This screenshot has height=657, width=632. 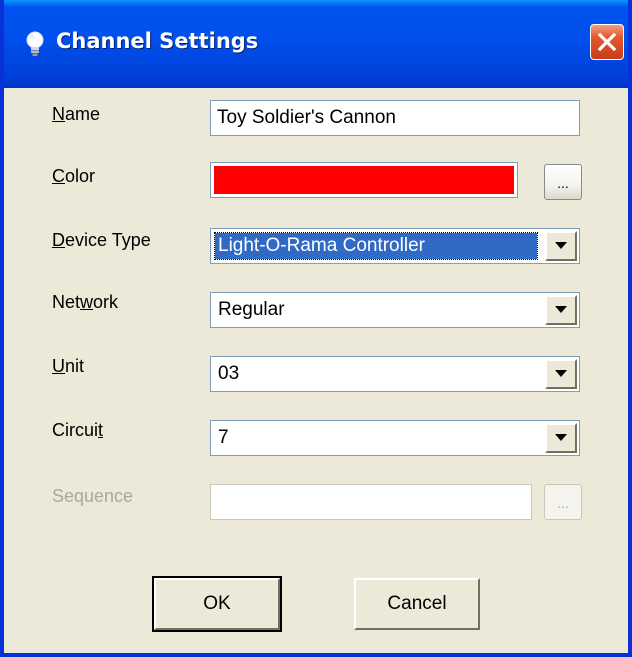 What do you see at coordinates (58, 176) in the screenshot?
I see `color-label-mnemonic: C` at bounding box center [58, 176].